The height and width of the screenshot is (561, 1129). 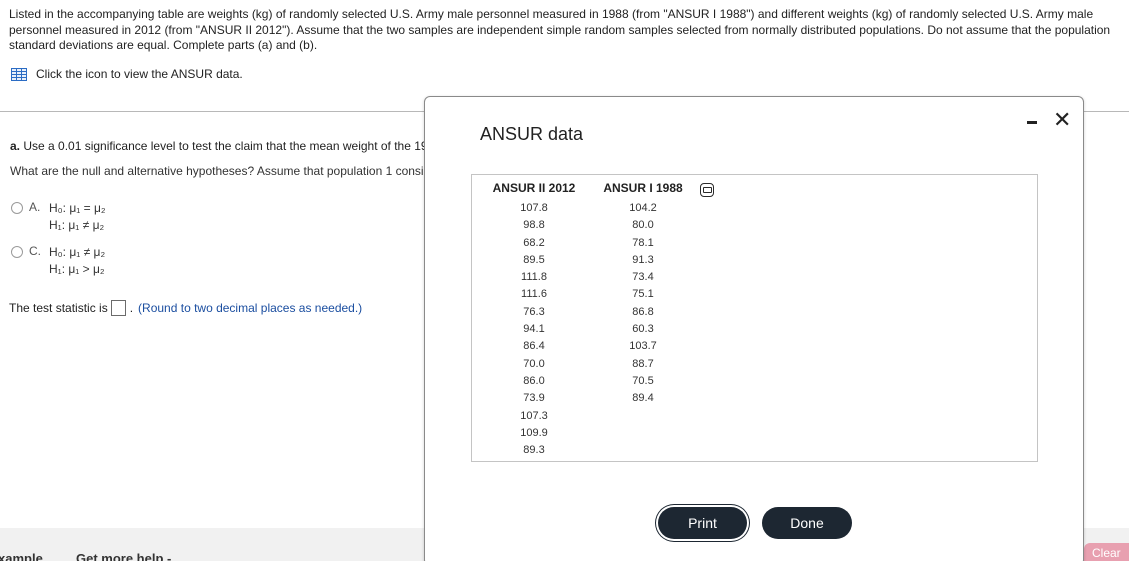 What do you see at coordinates (17, 208) in the screenshot?
I see `option-a-radio` at bounding box center [17, 208].